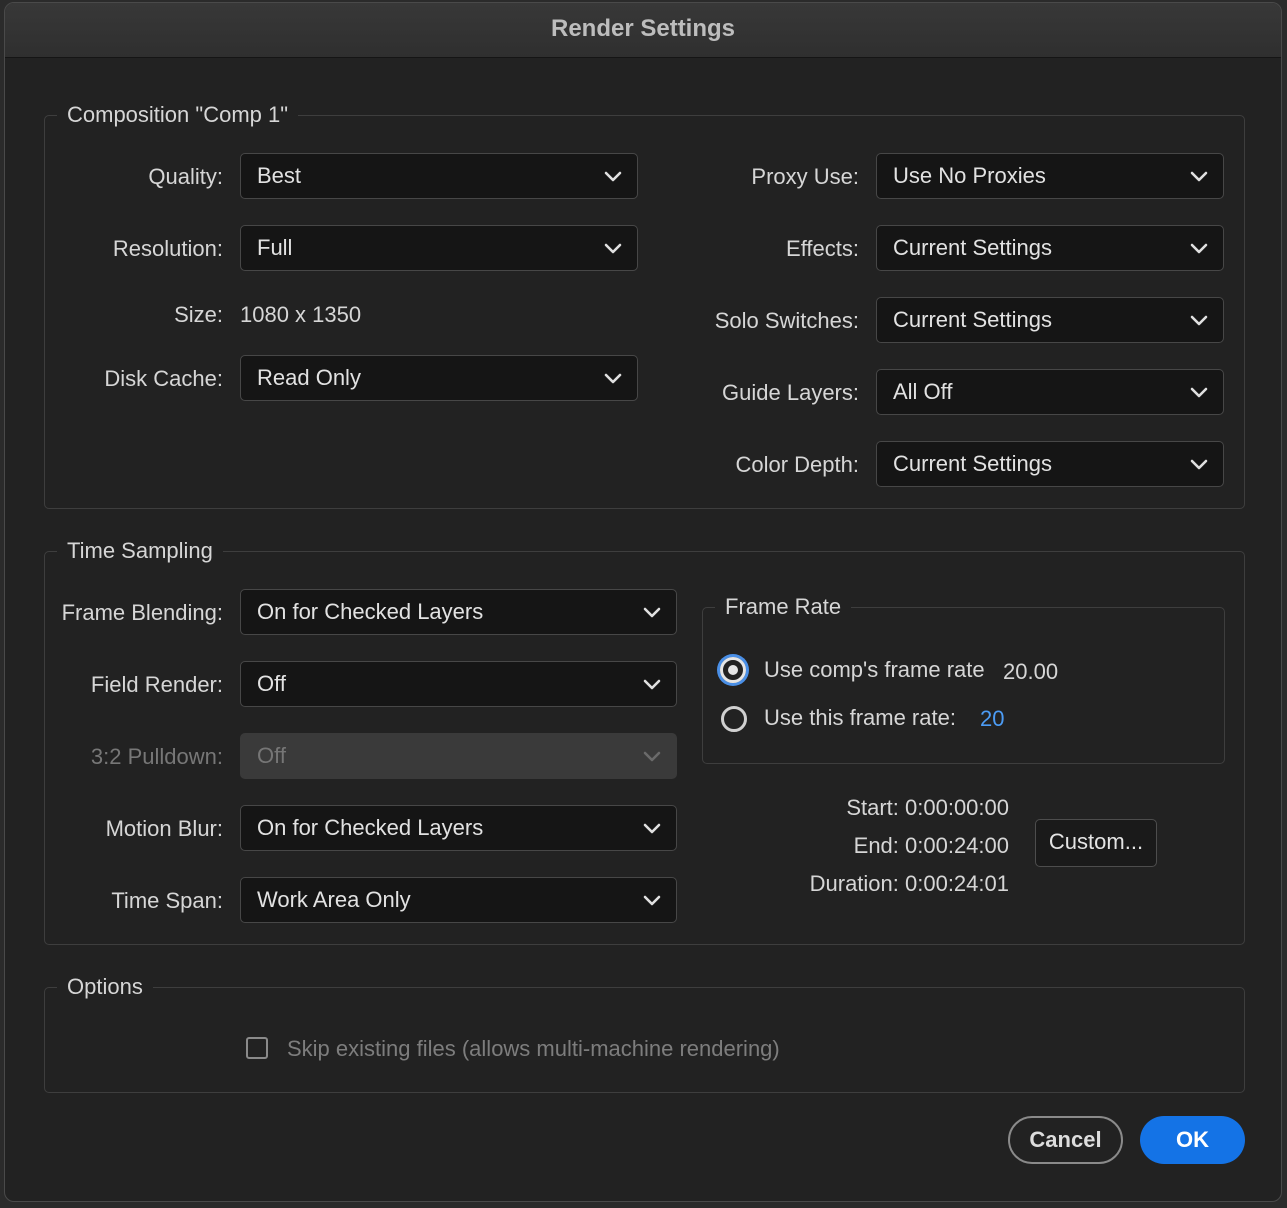  What do you see at coordinates (909, 883) in the screenshot?
I see `duration-time: Duration: 0:00:24:01` at bounding box center [909, 883].